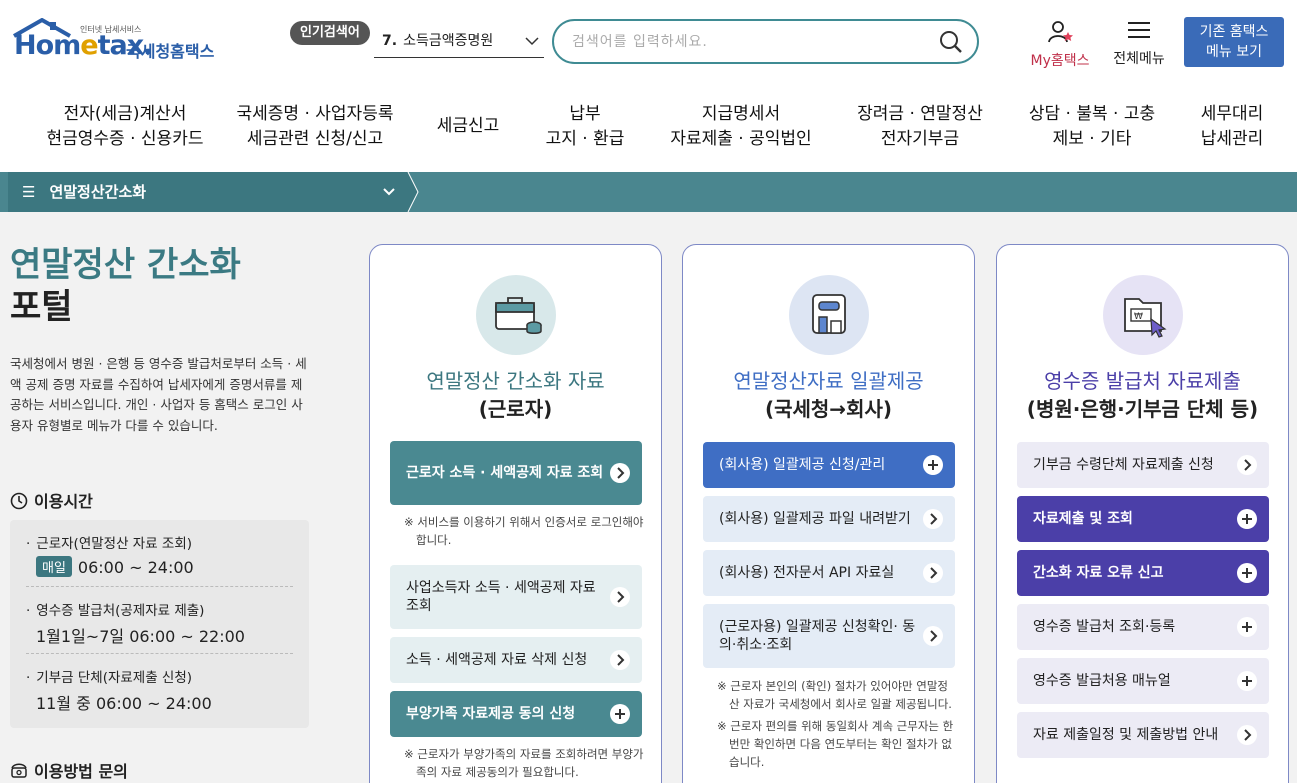  I want to click on gnb-label-1: 납부, so click(585, 114).